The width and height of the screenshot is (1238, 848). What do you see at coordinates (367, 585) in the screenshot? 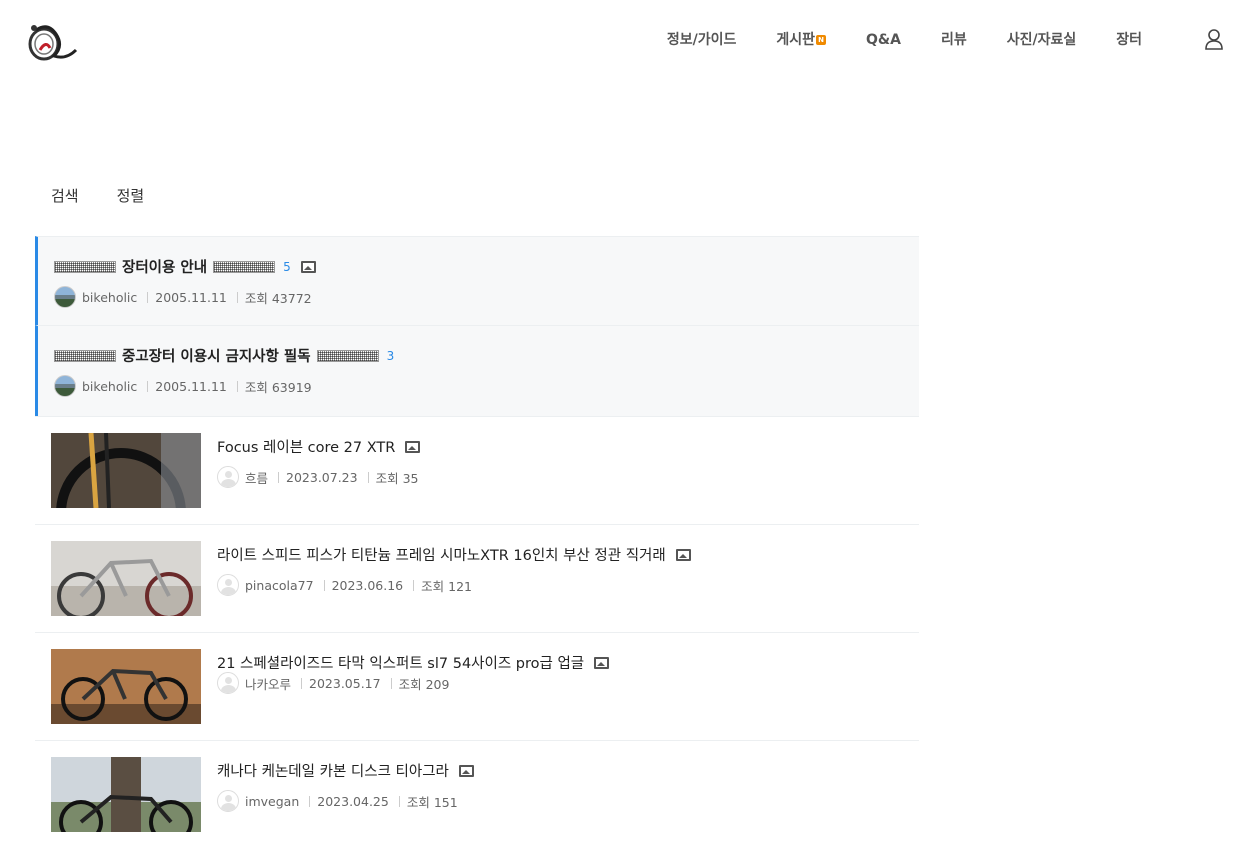
I see `post-date: 2023.06.16` at bounding box center [367, 585].